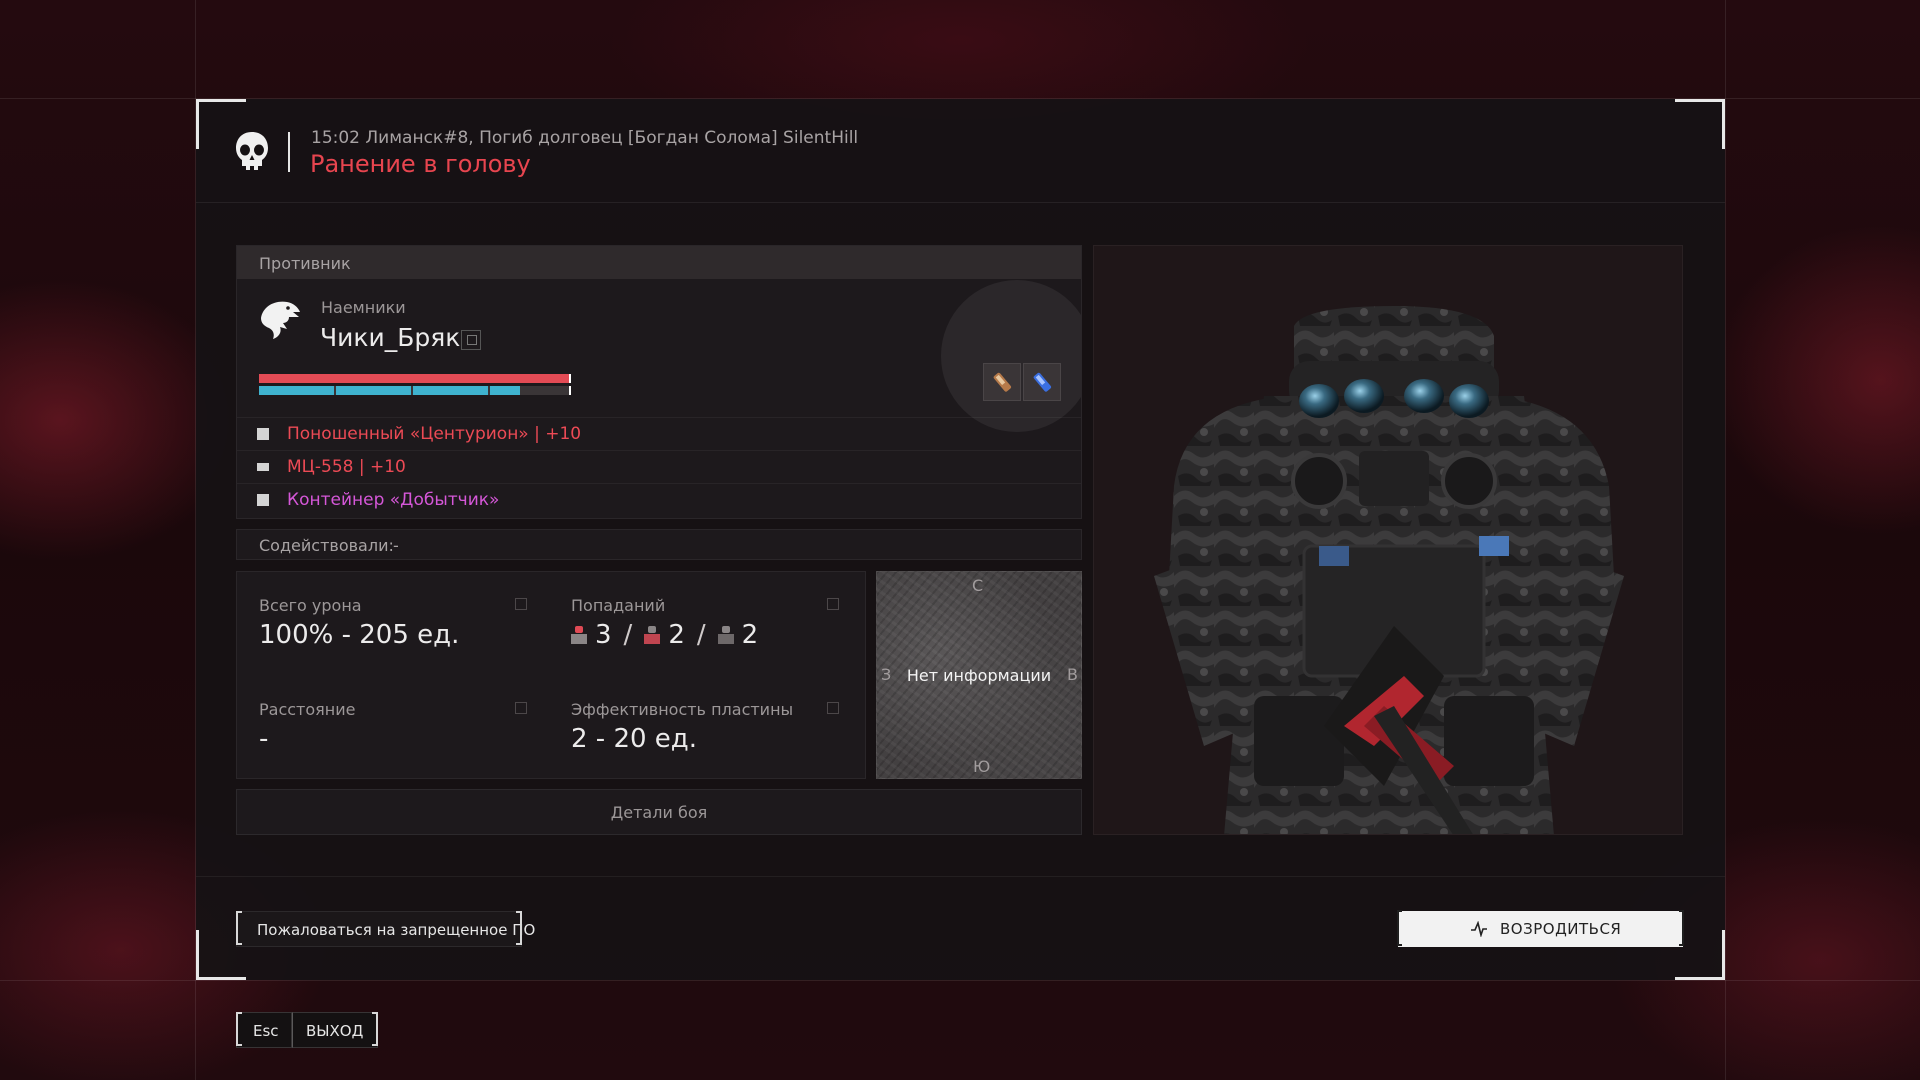 The width and height of the screenshot is (1920, 1080). I want to click on assist-value: -, so click(396, 545).